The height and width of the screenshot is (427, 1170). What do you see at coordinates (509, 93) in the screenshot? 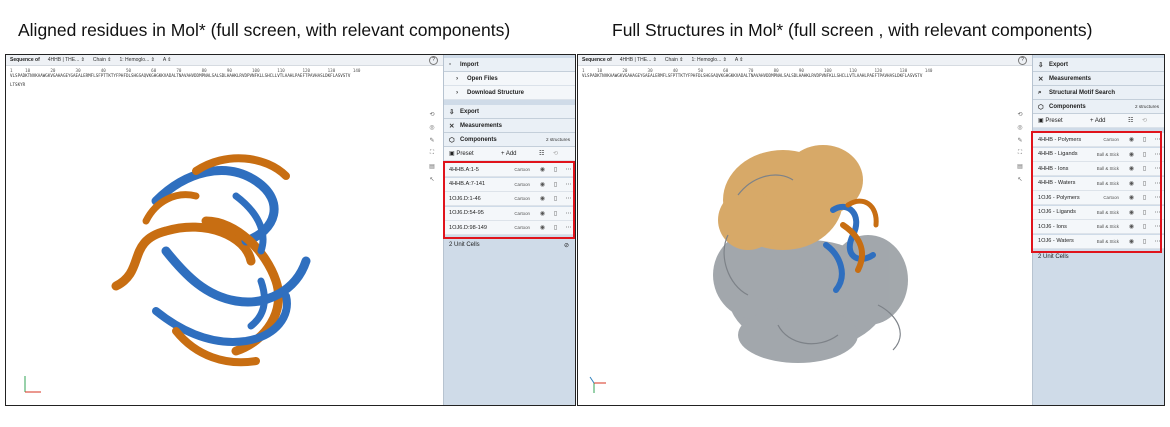
I see `download-structure-button: › Download Structure` at bounding box center [509, 93].